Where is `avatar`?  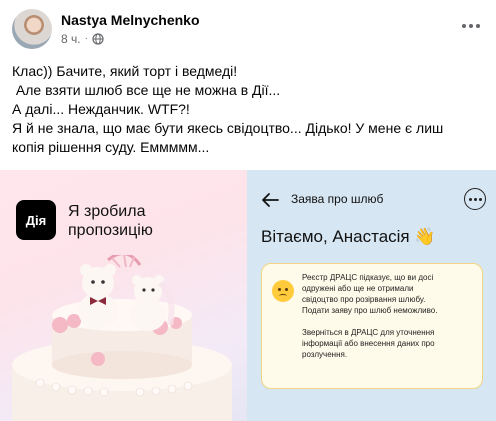 avatar is located at coordinates (32, 29).